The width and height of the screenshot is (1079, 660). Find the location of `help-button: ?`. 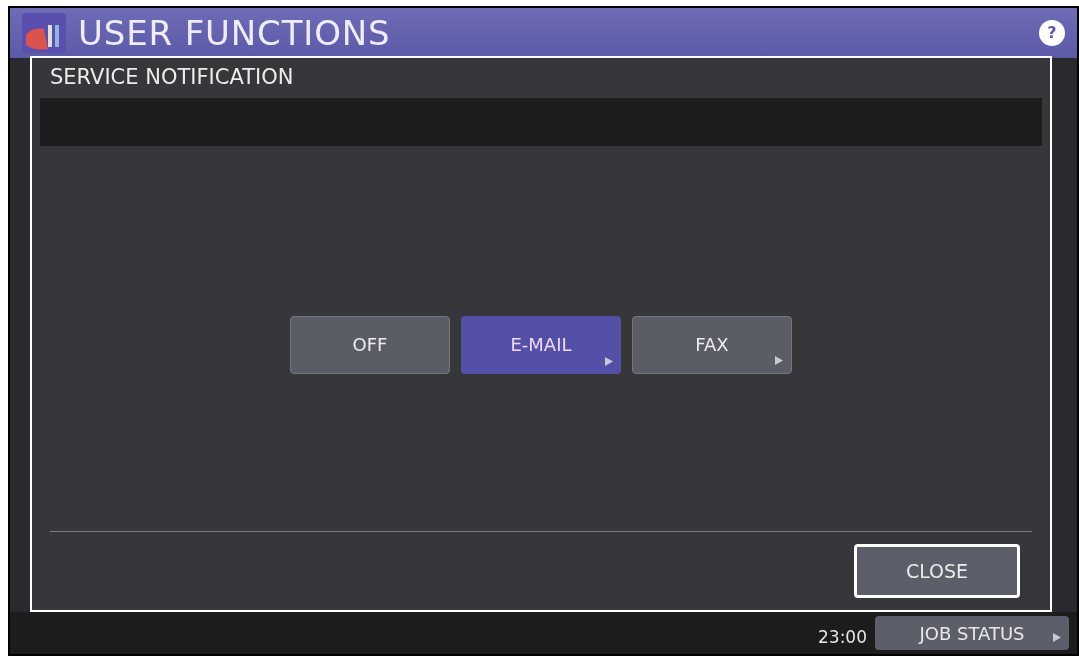

help-button: ? is located at coordinates (1052, 33).